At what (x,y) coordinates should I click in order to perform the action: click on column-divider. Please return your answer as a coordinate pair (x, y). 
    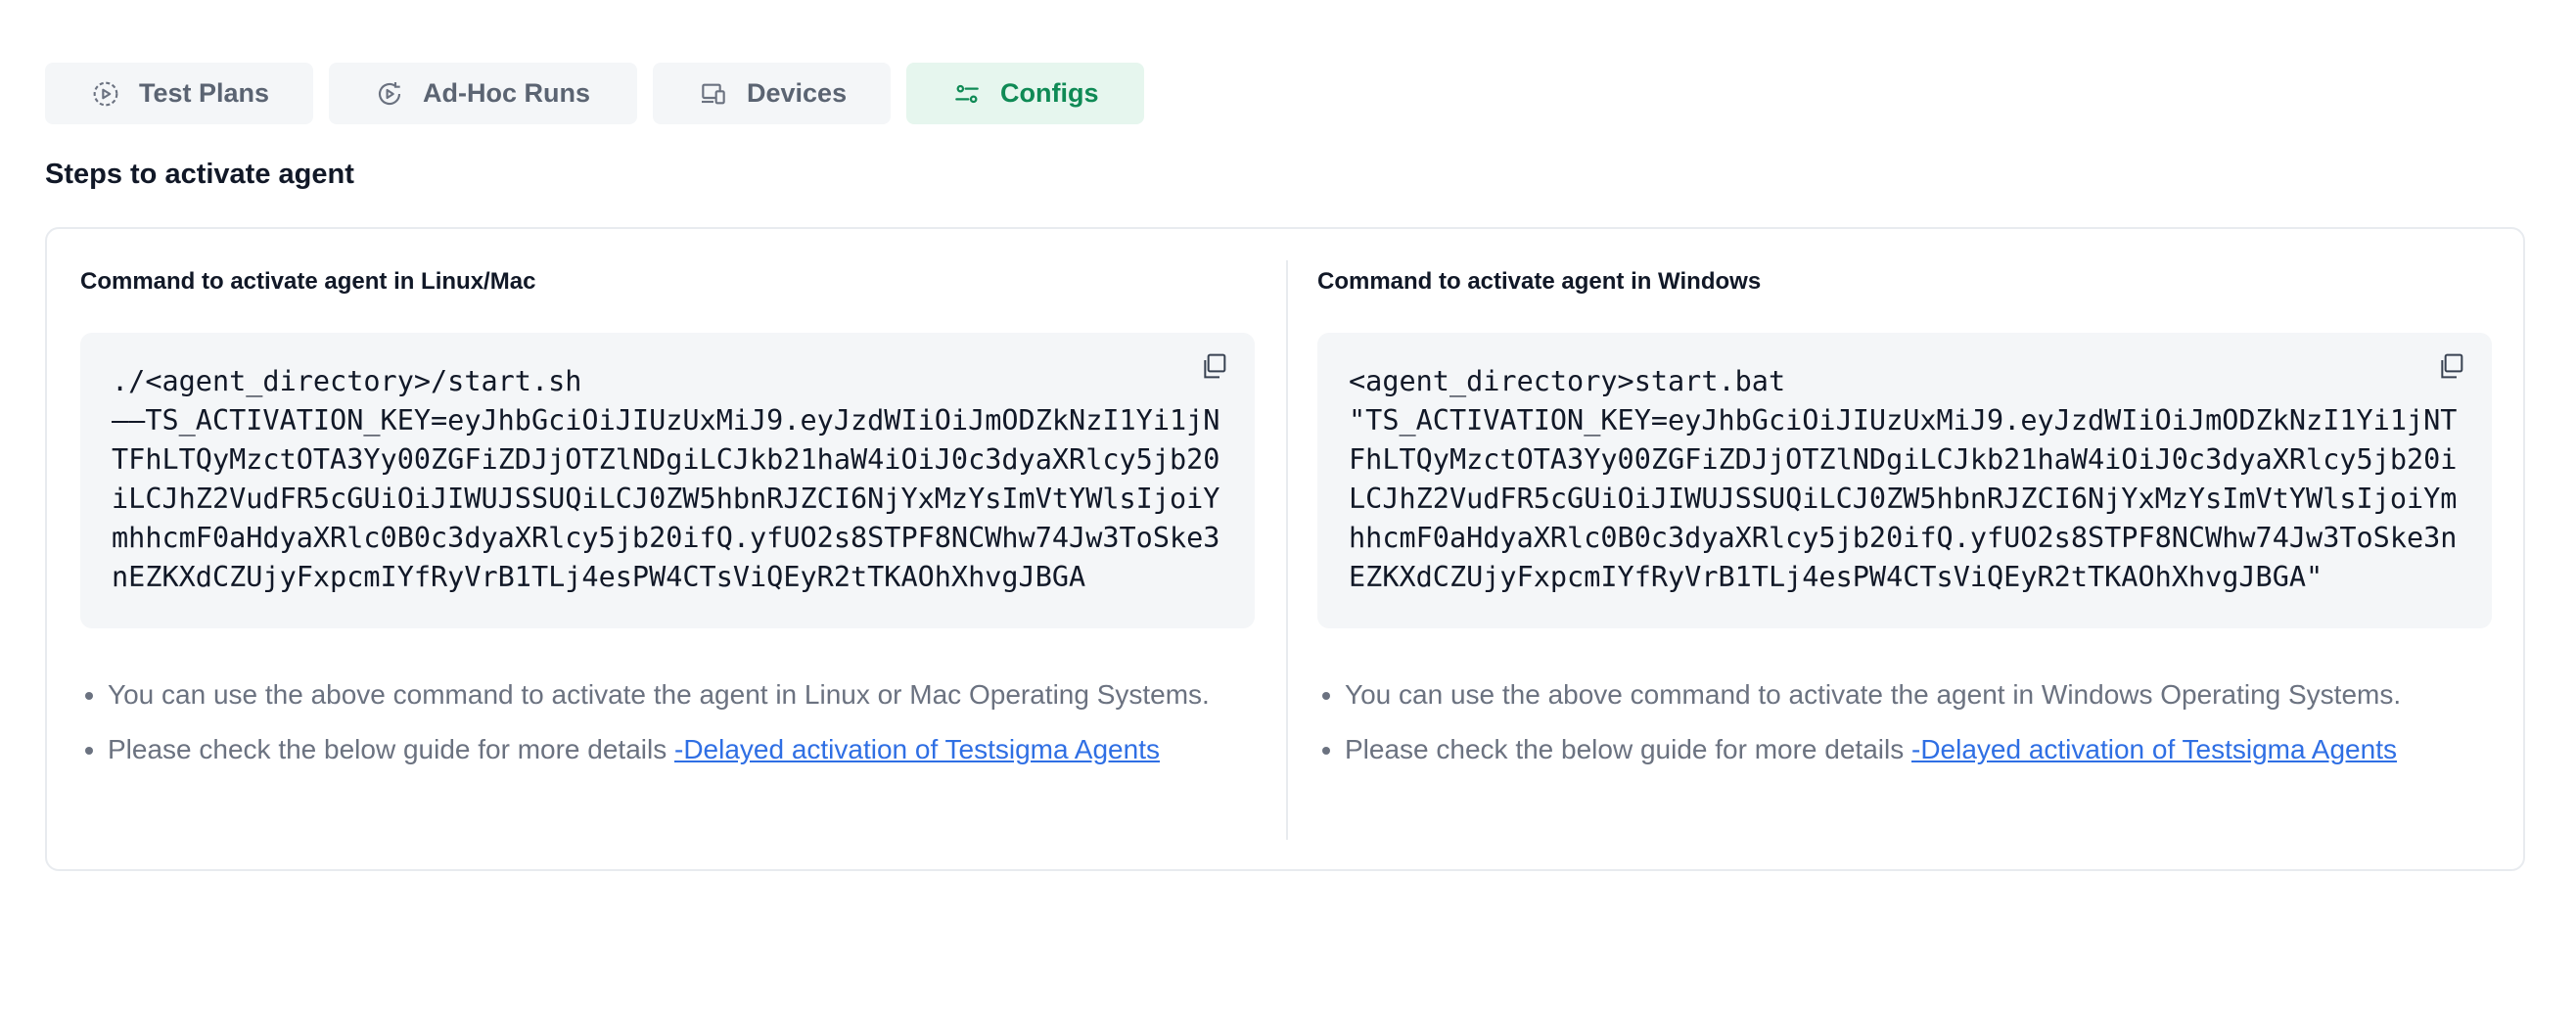
    Looking at the image, I should click on (1287, 550).